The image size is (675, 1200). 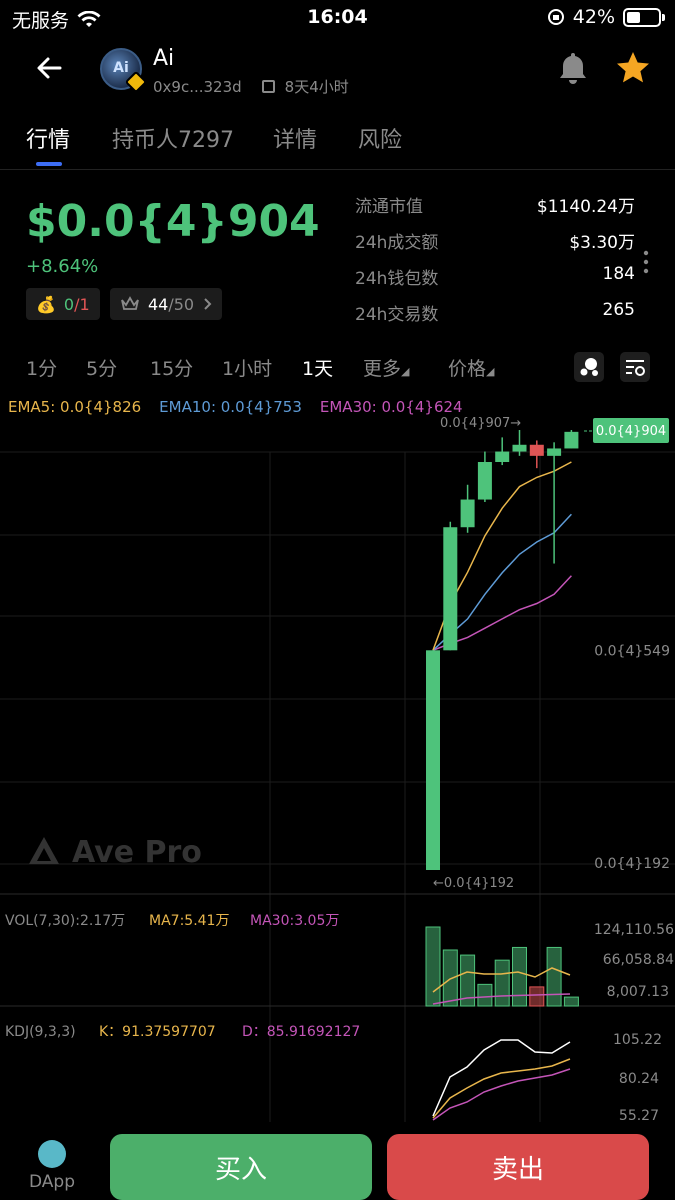 What do you see at coordinates (130, 303) in the screenshot?
I see `crown-icon` at bounding box center [130, 303].